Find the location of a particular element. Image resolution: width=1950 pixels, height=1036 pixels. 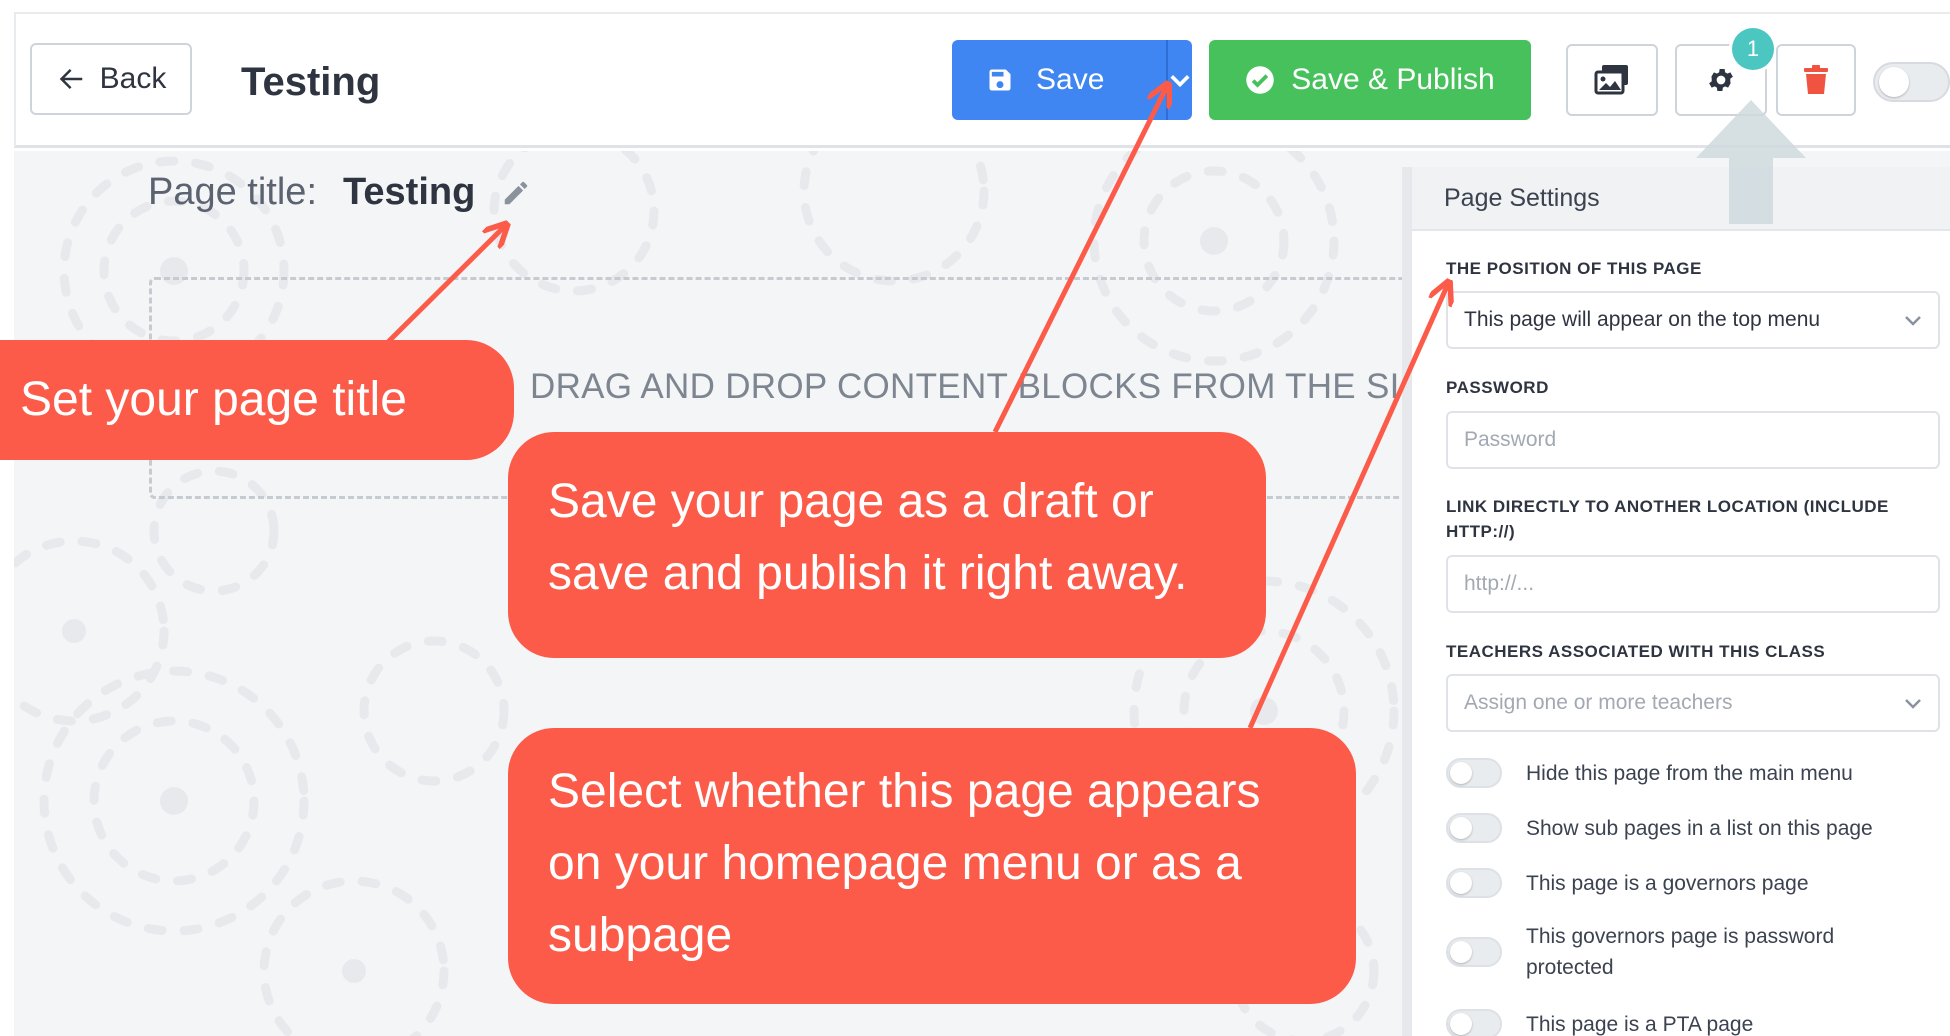

floppy-disk-icon is located at coordinates (1000, 80).